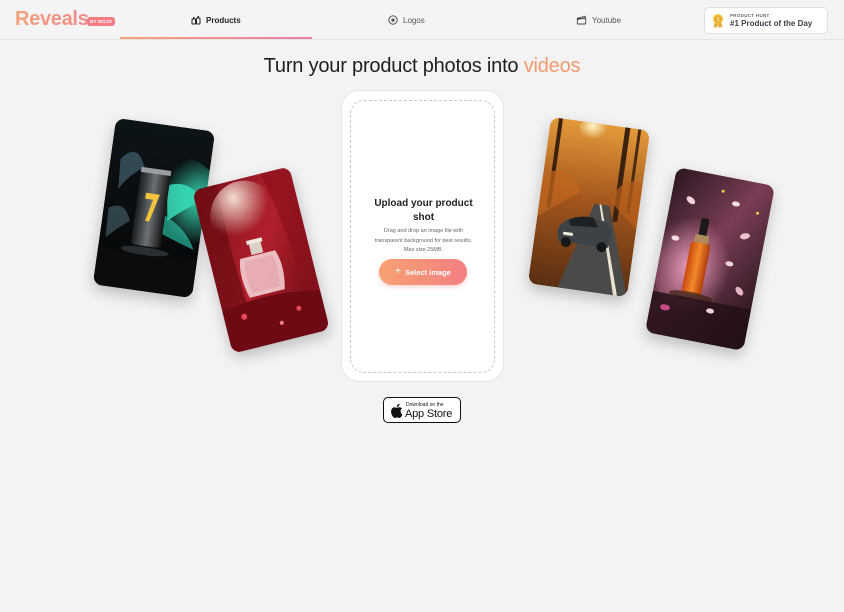 This screenshot has height=612, width=844. What do you see at coordinates (771, 23) in the screenshot?
I see `product-hunt-title: #1 Product of the Day` at bounding box center [771, 23].